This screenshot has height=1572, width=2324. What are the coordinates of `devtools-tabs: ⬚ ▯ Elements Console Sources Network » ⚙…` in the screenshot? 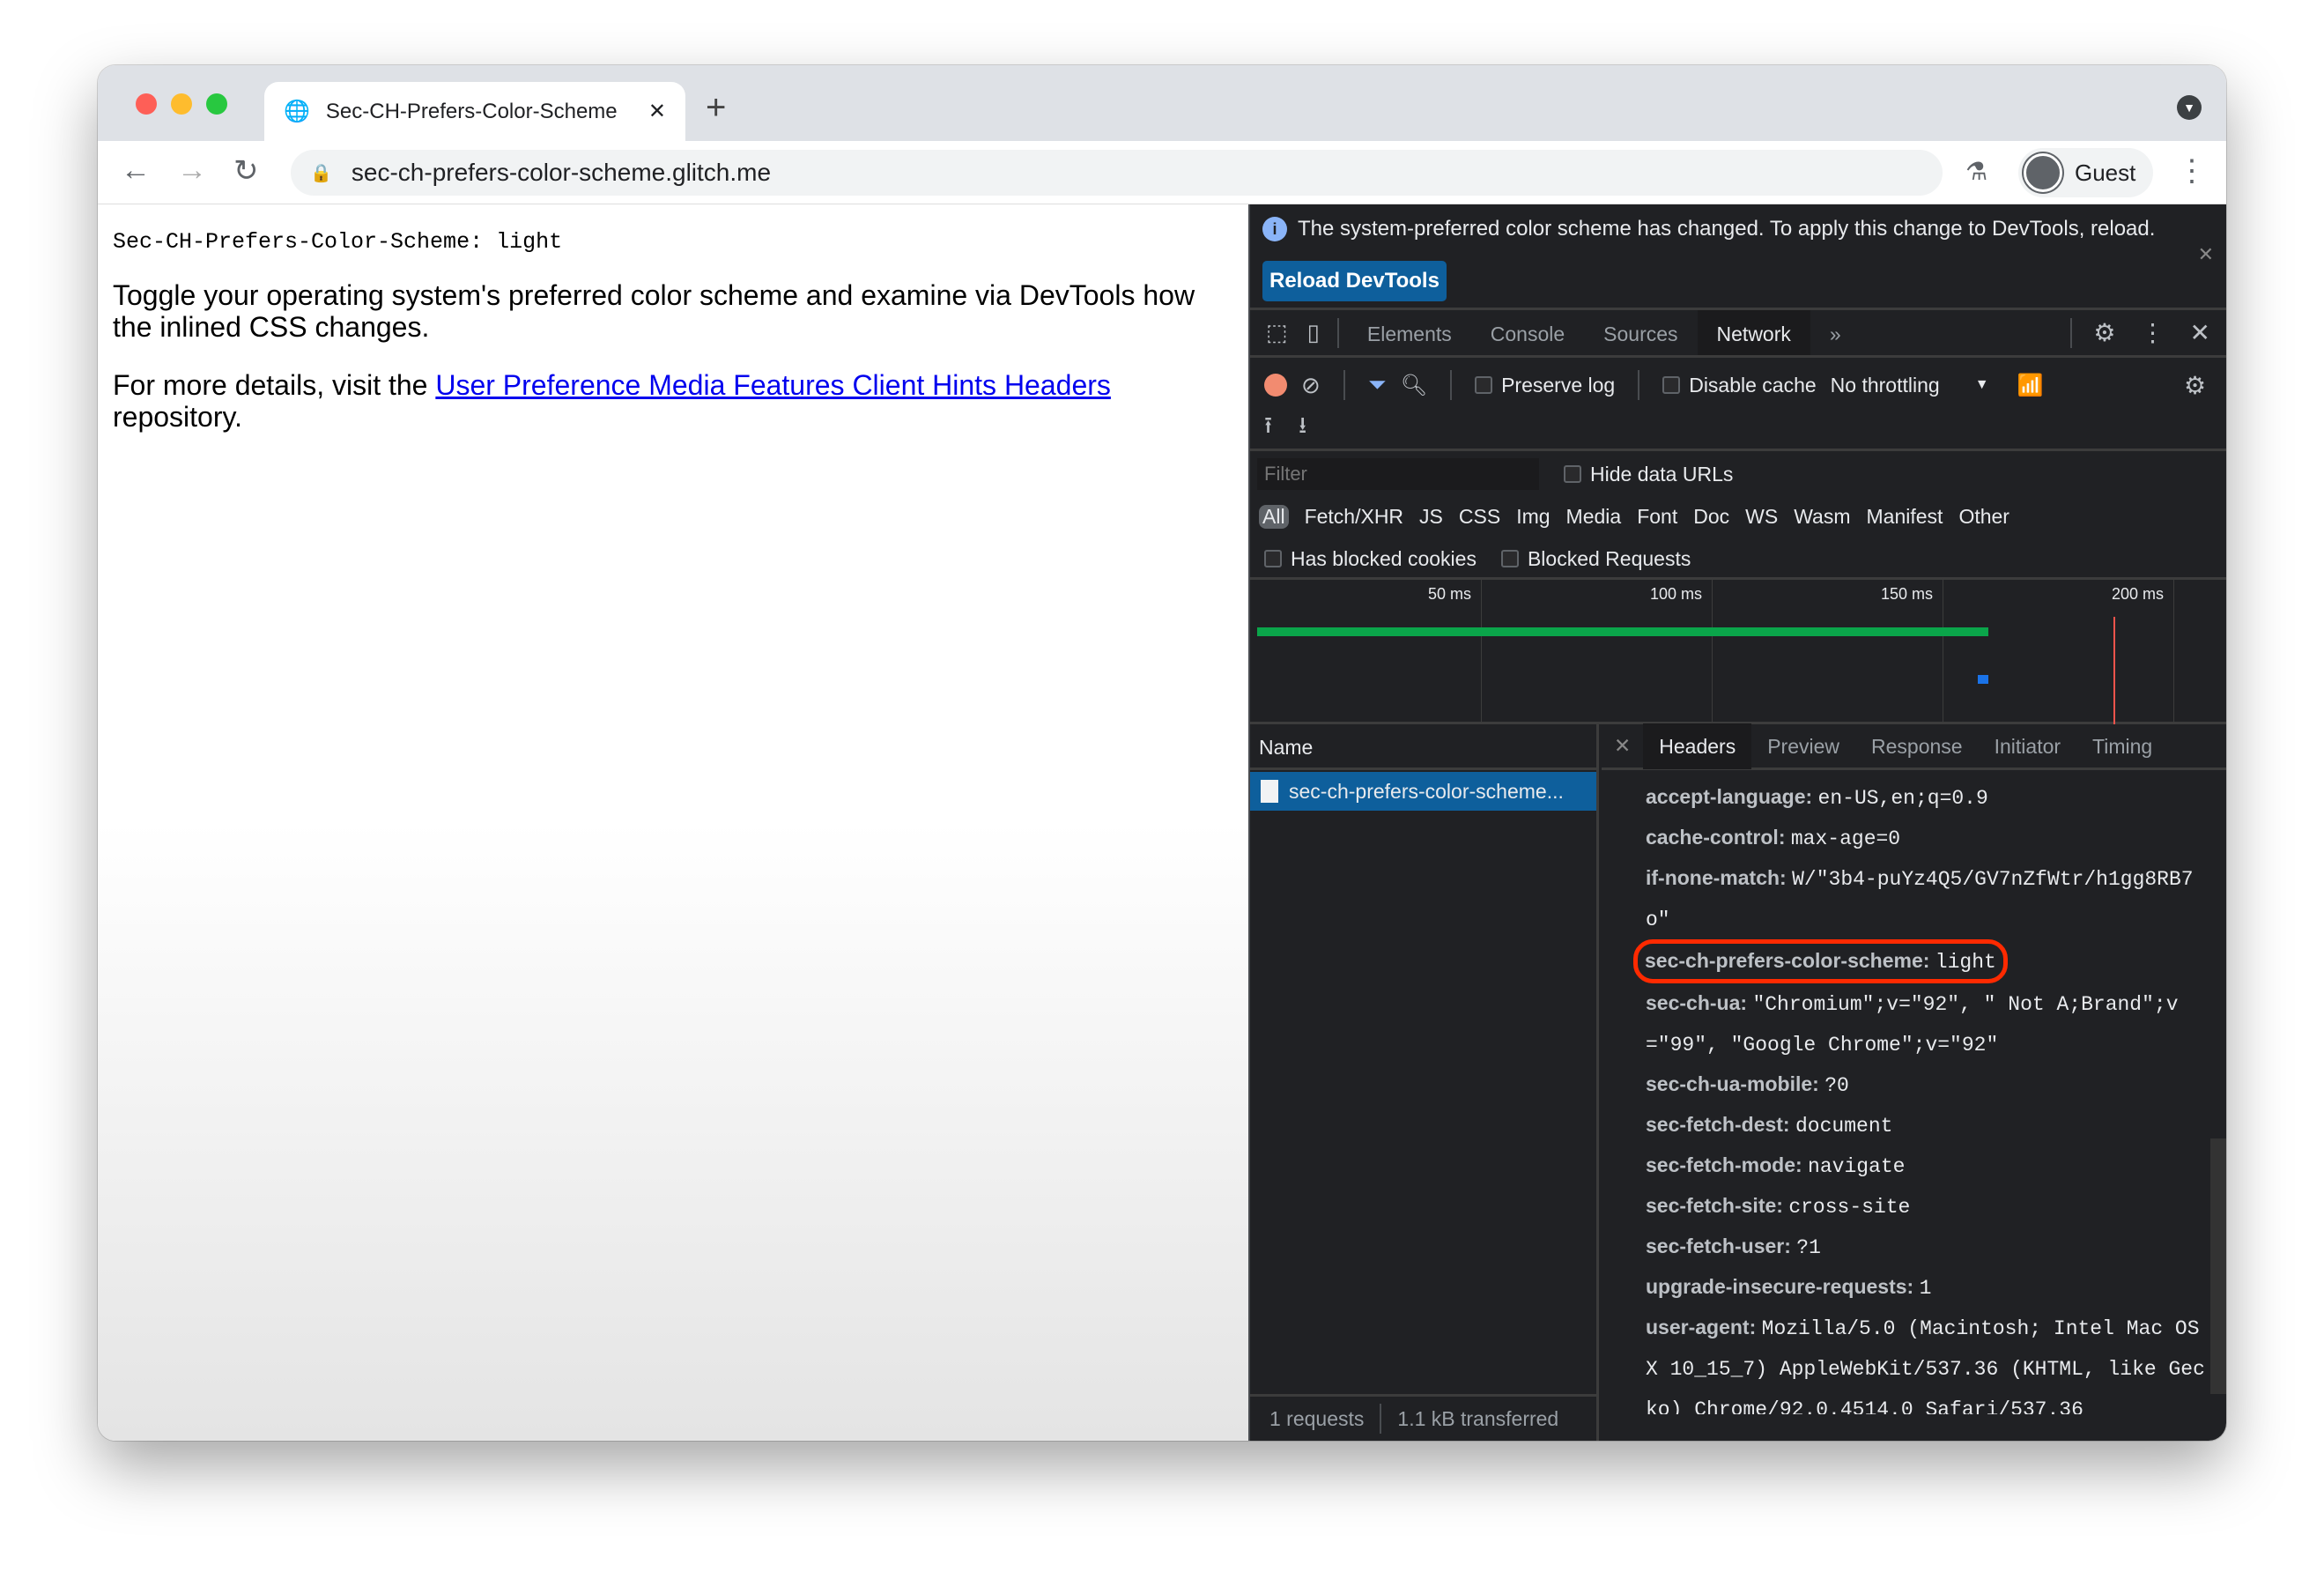 It's located at (1738, 334).